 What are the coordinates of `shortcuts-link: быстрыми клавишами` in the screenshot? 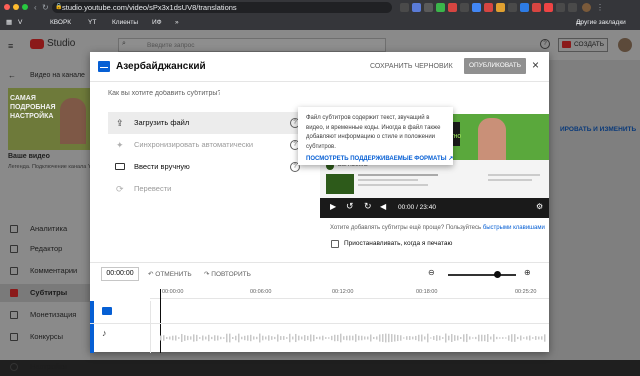 It's located at (514, 228).